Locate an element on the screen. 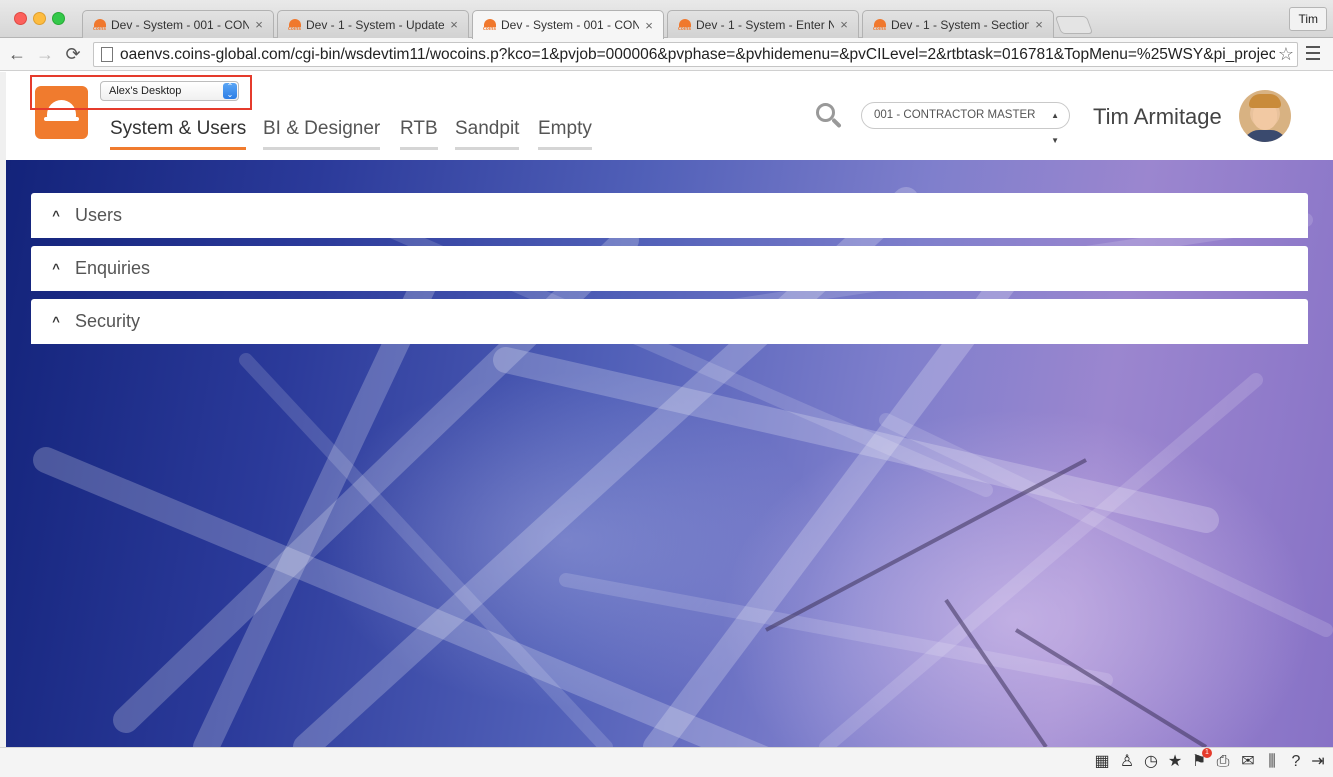 This screenshot has width=1333, height=777. browser-tab-active: coins Dev - System - 001 - CON × is located at coordinates (568, 24).